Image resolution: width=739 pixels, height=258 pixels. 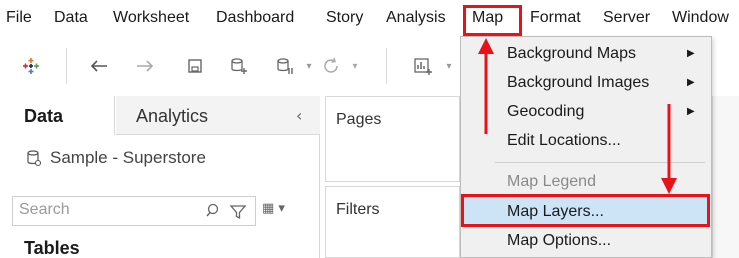 What do you see at coordinates (359, 119) in the screenshot?
I see `pages-shelf-label: Pages` at bounding box center [359, 119].